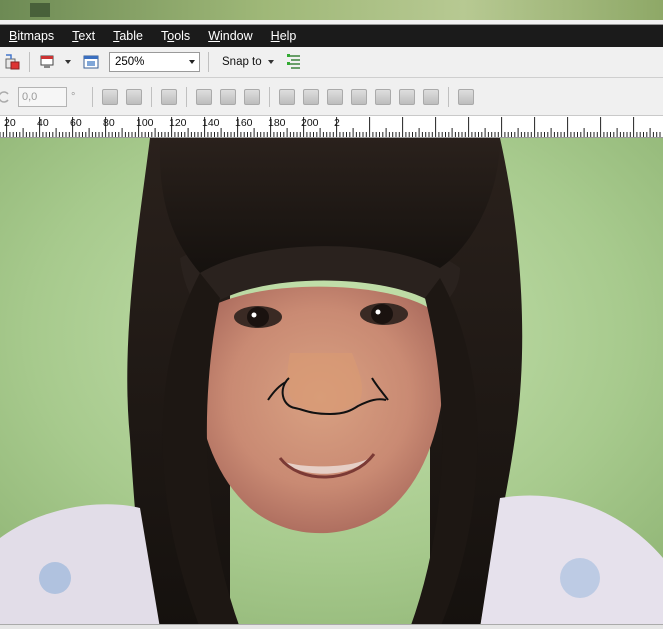  I want to click on front-minus-back-icon, so click(383, 97).